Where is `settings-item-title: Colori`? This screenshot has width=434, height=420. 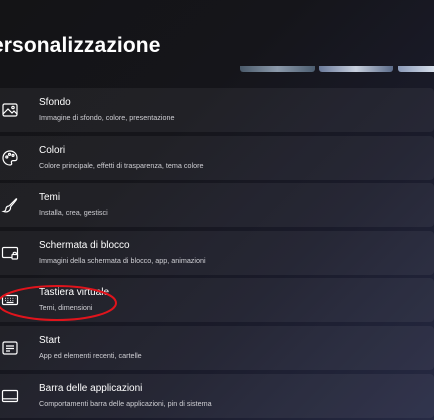
settings-item-title: Colori is located at coordinates (52, 150).